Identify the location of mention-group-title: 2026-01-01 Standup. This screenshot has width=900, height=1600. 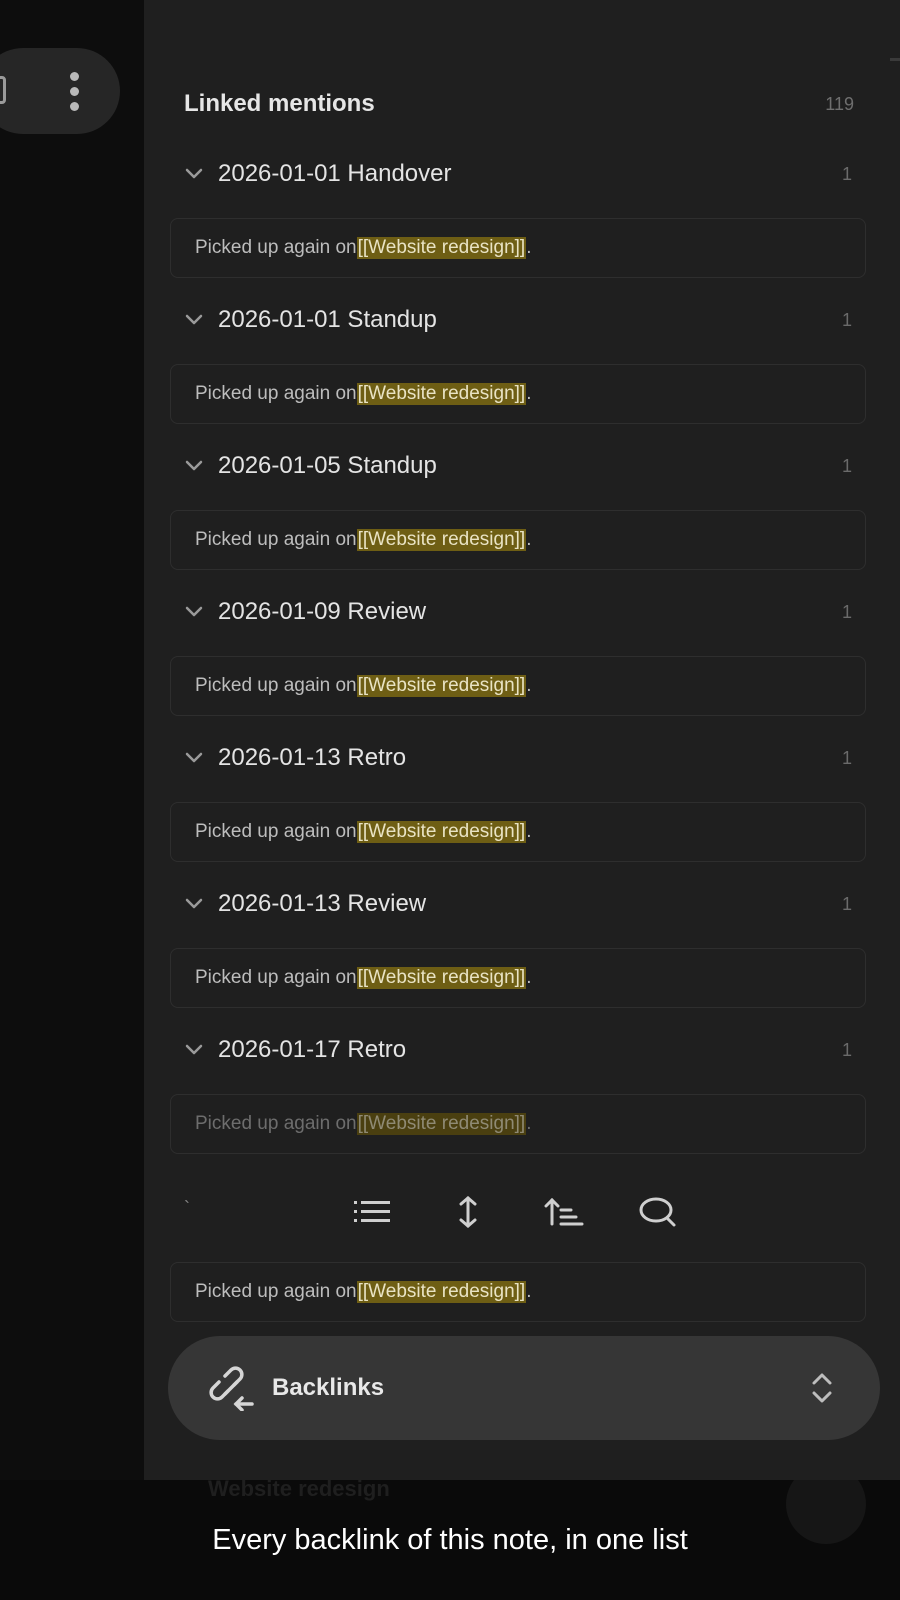
(327, 319).